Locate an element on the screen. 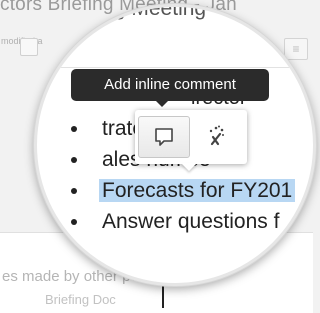  selected-text: Forecasts for FY201 is located at coordinates (197, 190).